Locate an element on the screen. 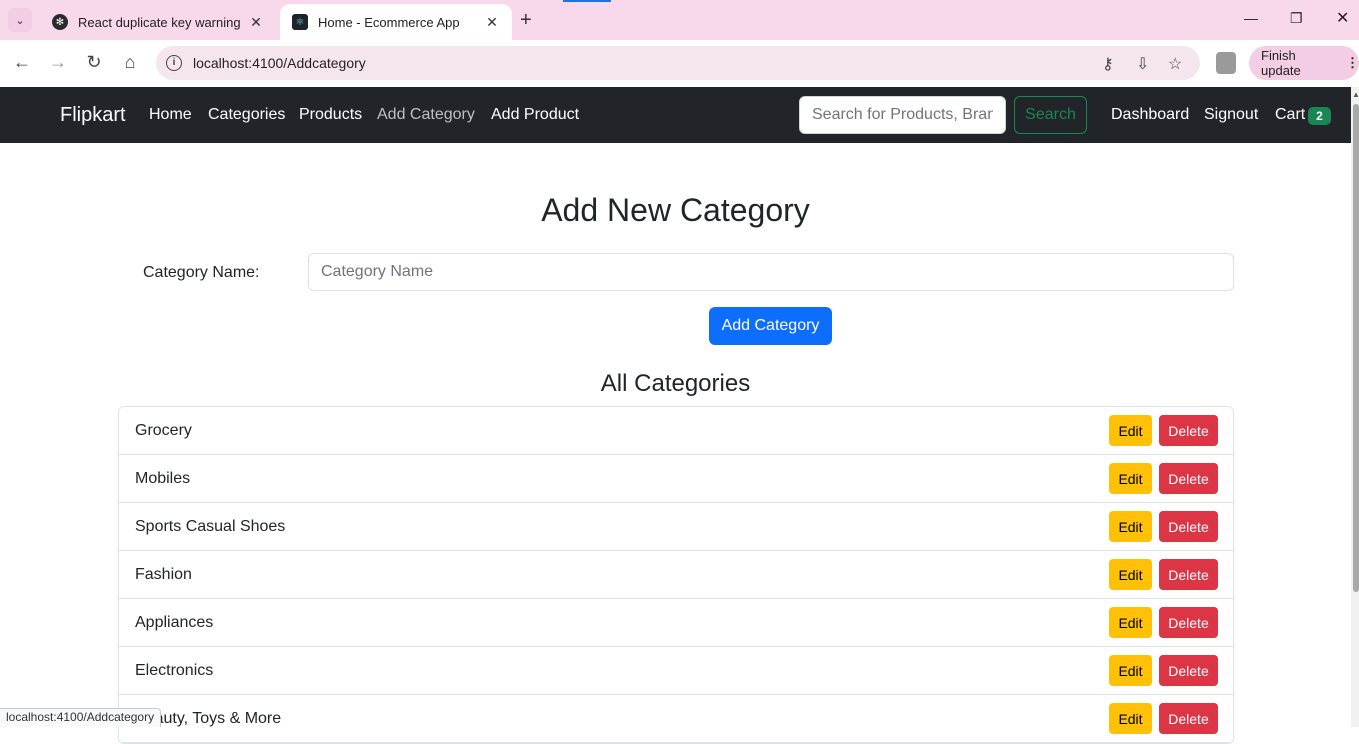 The height and width of the screenshot is (744, 1359). category-name: Fashion is located at coordinates (163, 574).